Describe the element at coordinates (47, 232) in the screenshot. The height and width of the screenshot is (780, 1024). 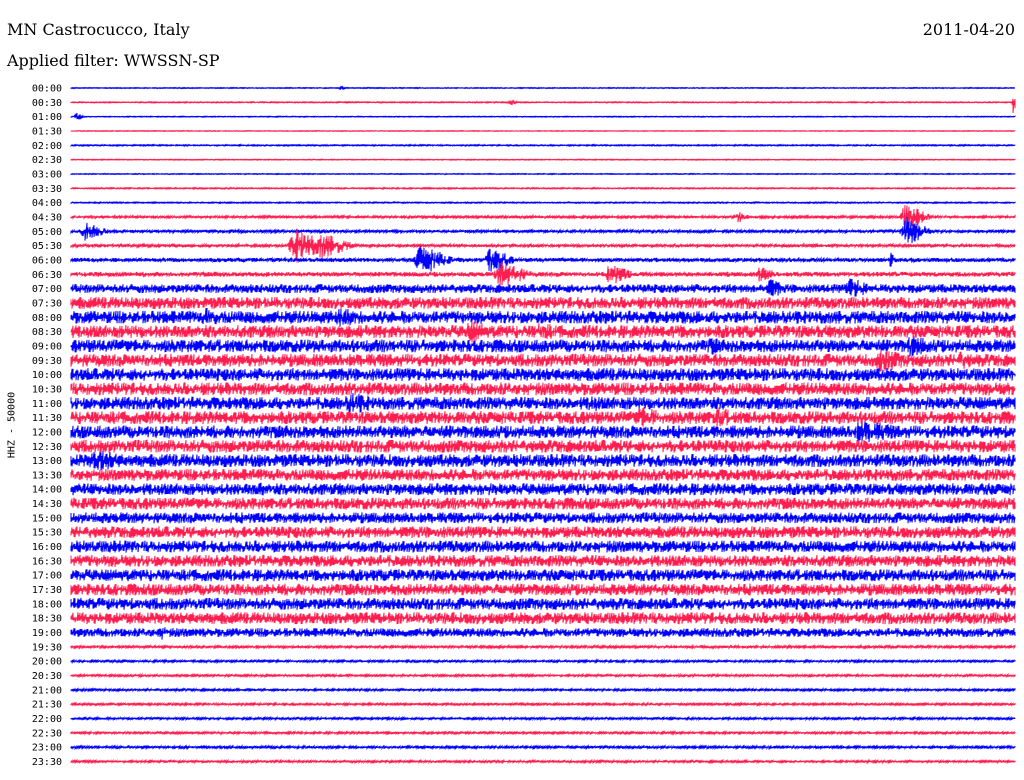
I see `time-tick-label: 05:00` at that location.